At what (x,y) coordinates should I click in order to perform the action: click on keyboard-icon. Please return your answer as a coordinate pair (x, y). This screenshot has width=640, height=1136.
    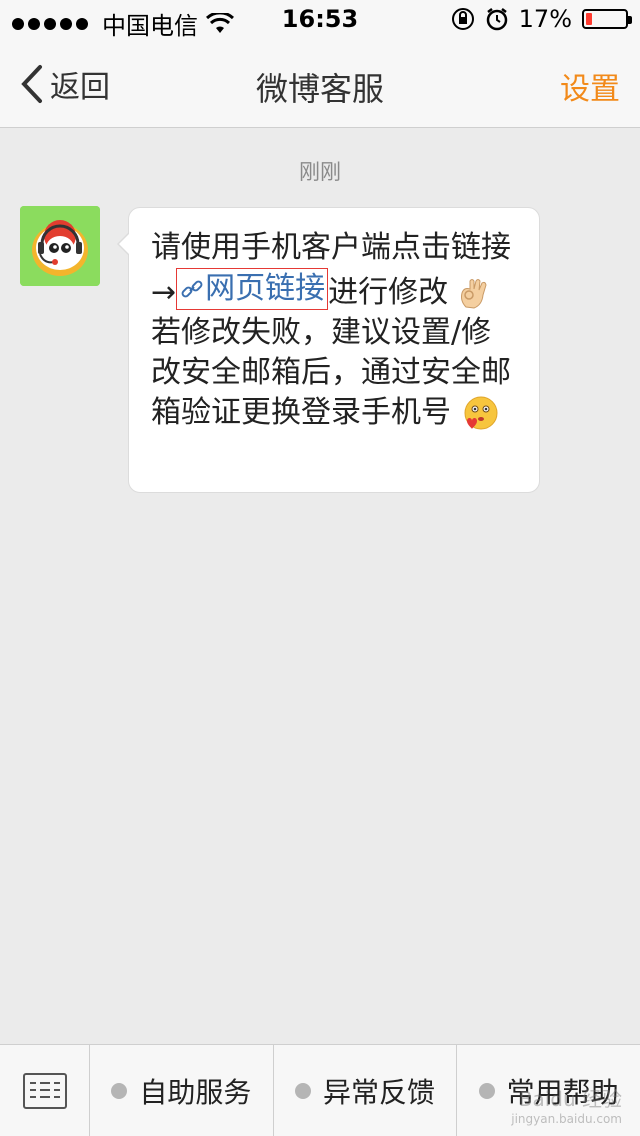
    Looking at the image, I should click on (44, 1091).